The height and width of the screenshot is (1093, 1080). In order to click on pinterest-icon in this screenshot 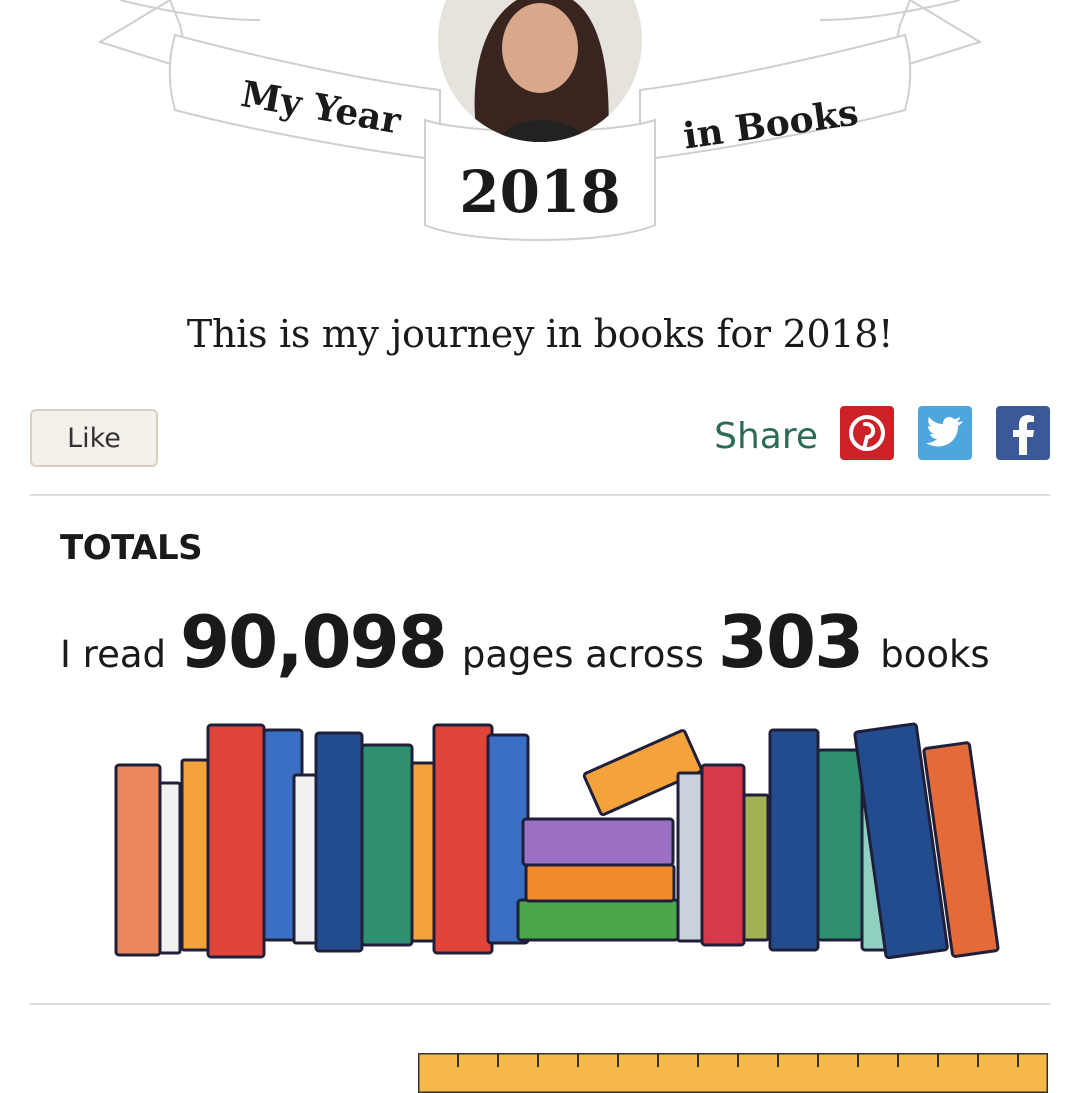, I will do `click(867, 433)`.